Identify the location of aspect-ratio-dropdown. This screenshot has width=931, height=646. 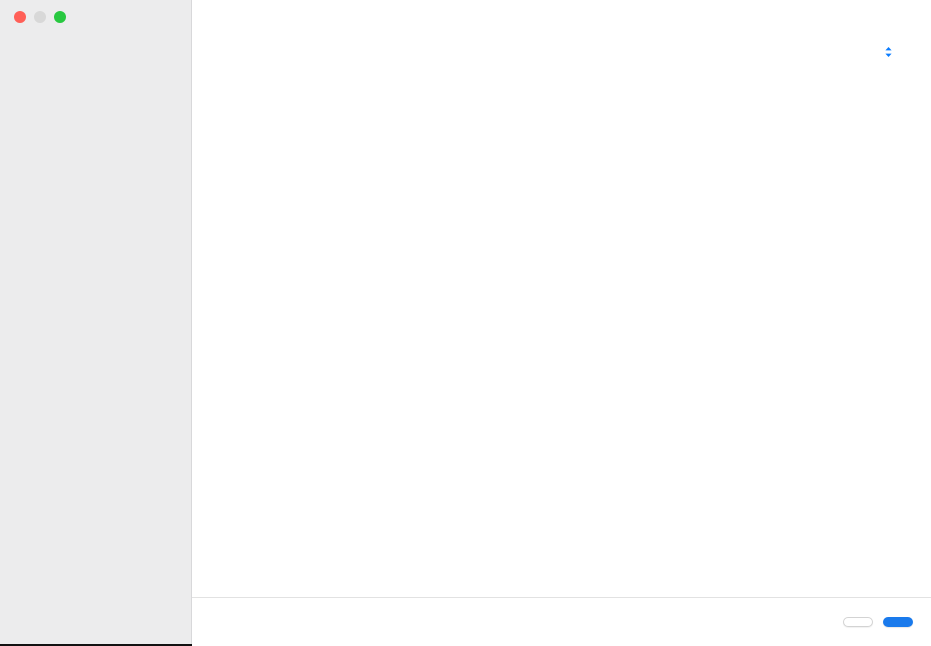
(886, 52).